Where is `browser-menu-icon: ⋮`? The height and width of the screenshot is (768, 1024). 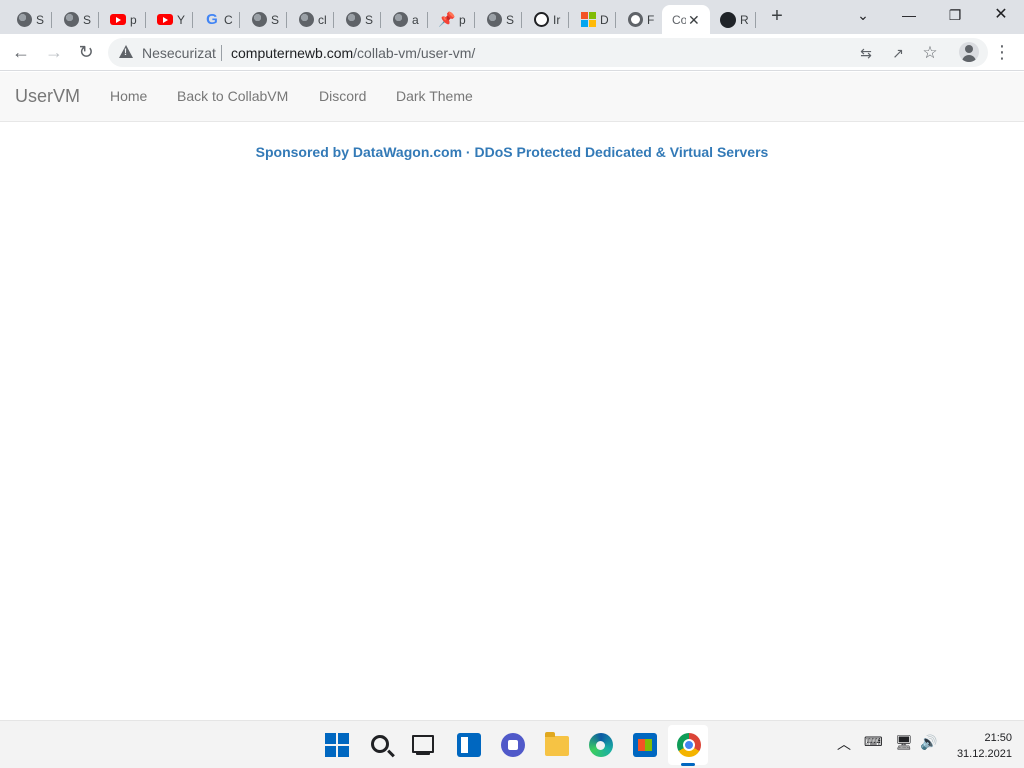
browser-menu-icon: ⋮ is located at coordinates (1002, 52).